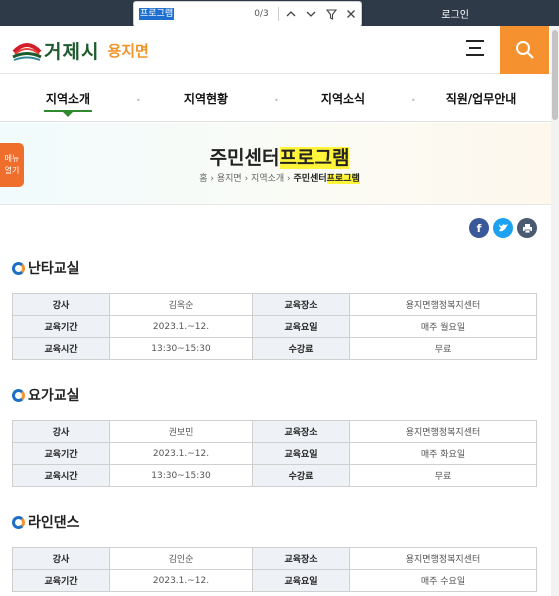 This screenshot has height=596, width=559. I want to click on find-match-count: 0/3, so click(261, 14).